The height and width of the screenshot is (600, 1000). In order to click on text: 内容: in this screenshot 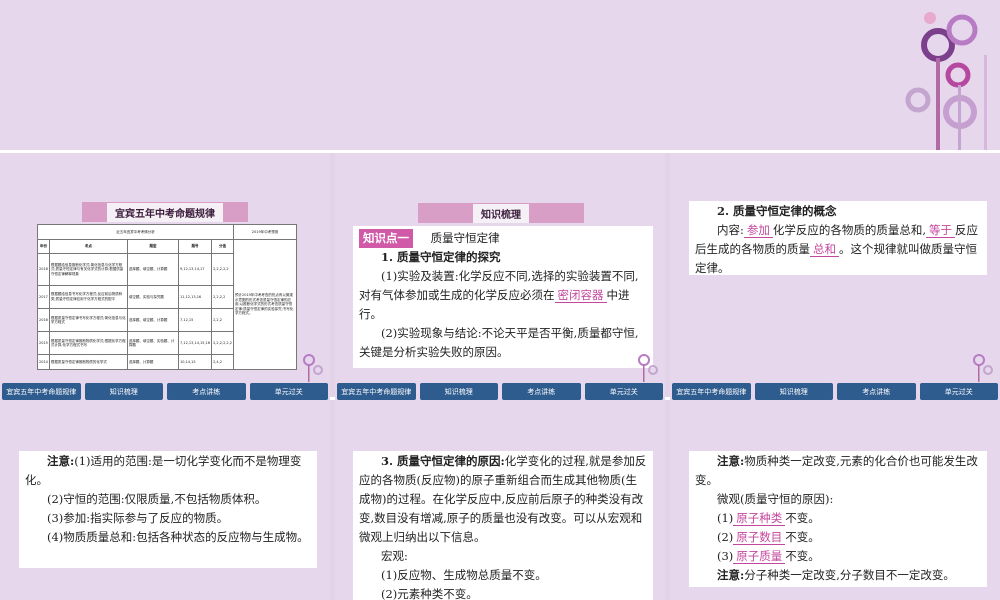, I will do `click(730, 230)`.